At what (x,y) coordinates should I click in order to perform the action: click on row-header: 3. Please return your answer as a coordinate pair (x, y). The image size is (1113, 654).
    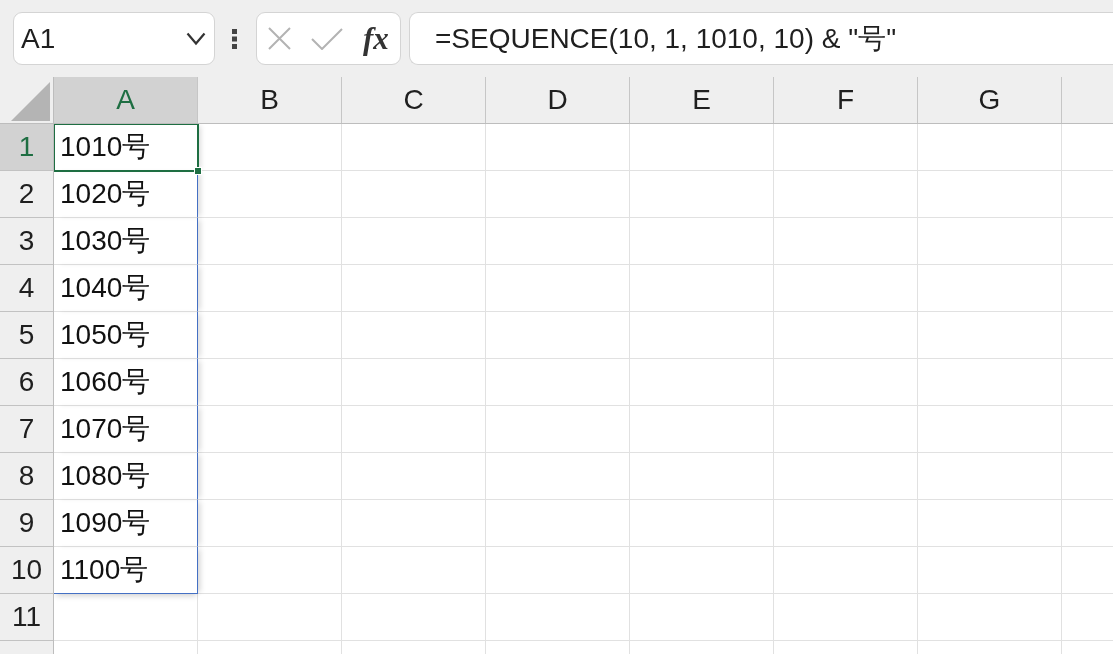
    Looking at the image, I should click on (26, 241).